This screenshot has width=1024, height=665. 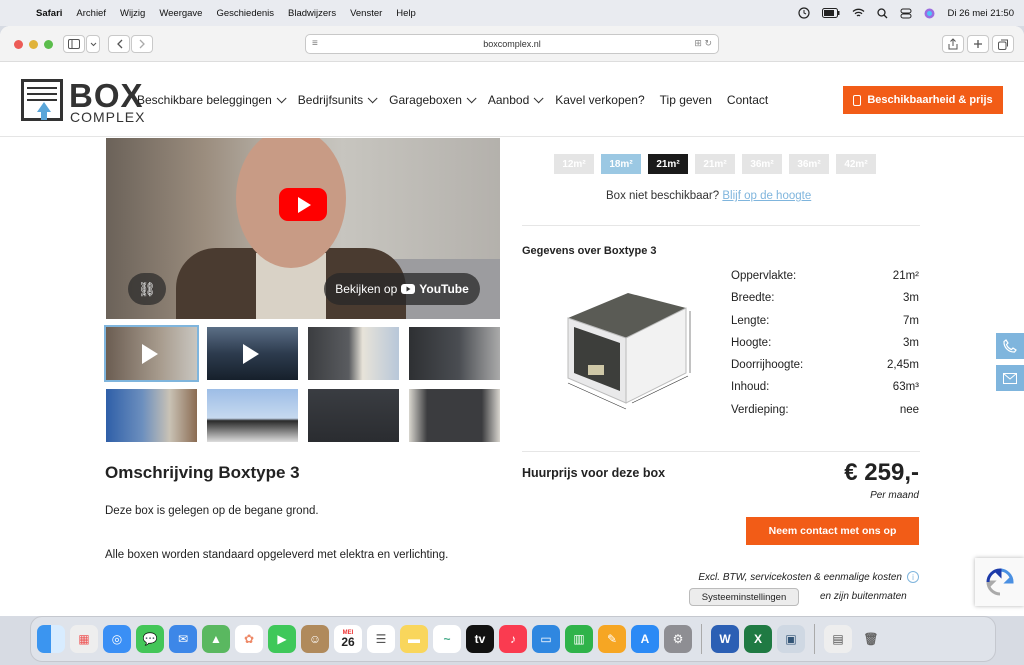 I want to click on sidebar-toggle-button, so click(x=74, y=44).